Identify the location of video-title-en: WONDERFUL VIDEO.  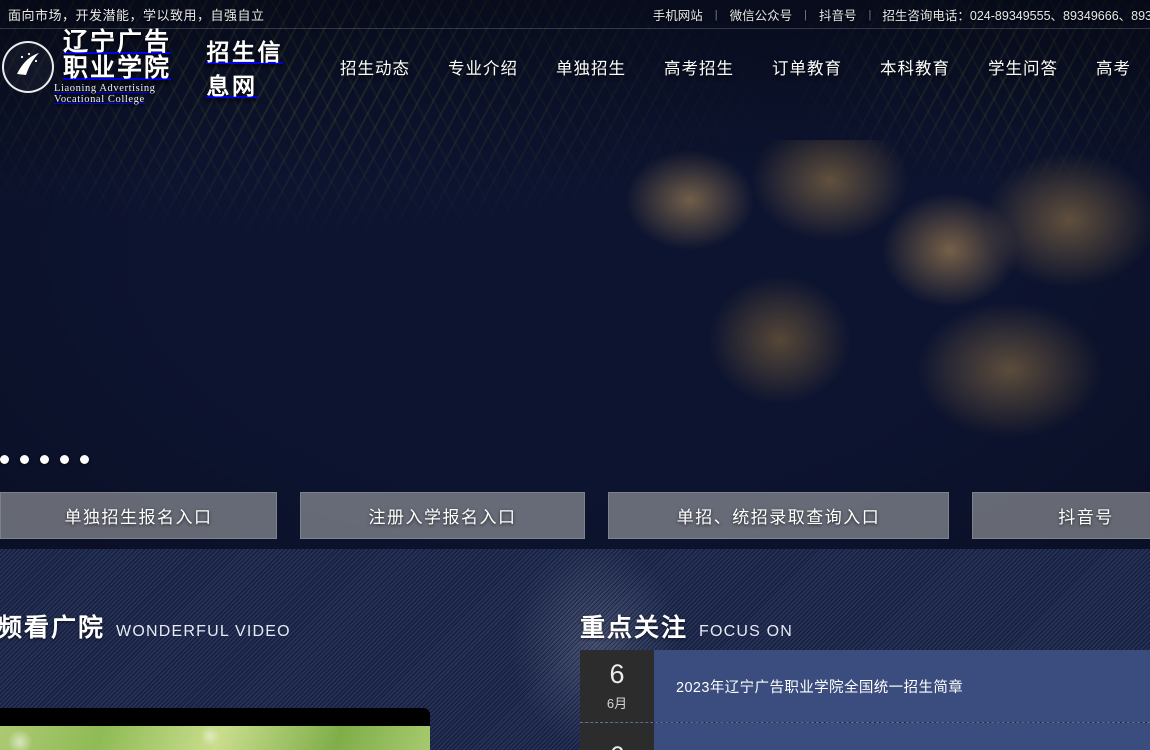
(203, 631).